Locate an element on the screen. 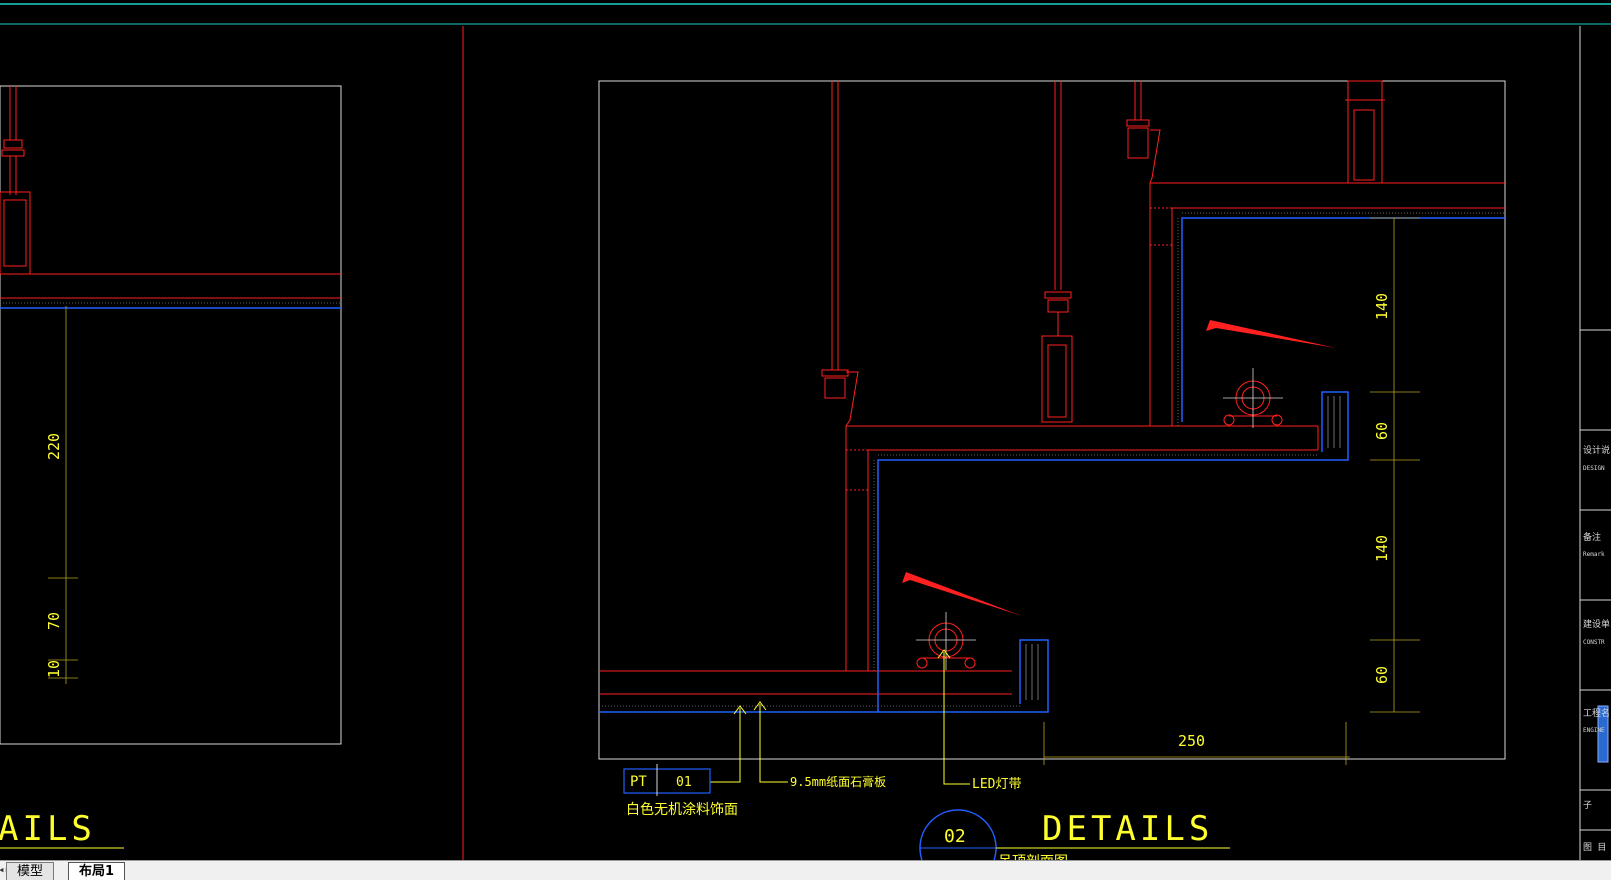 Image resolution: width=1611 pixels, height=880 pixels. layout-tab-bar: ◂▸ 模型 布局1 is located at coordinates (805, 870).